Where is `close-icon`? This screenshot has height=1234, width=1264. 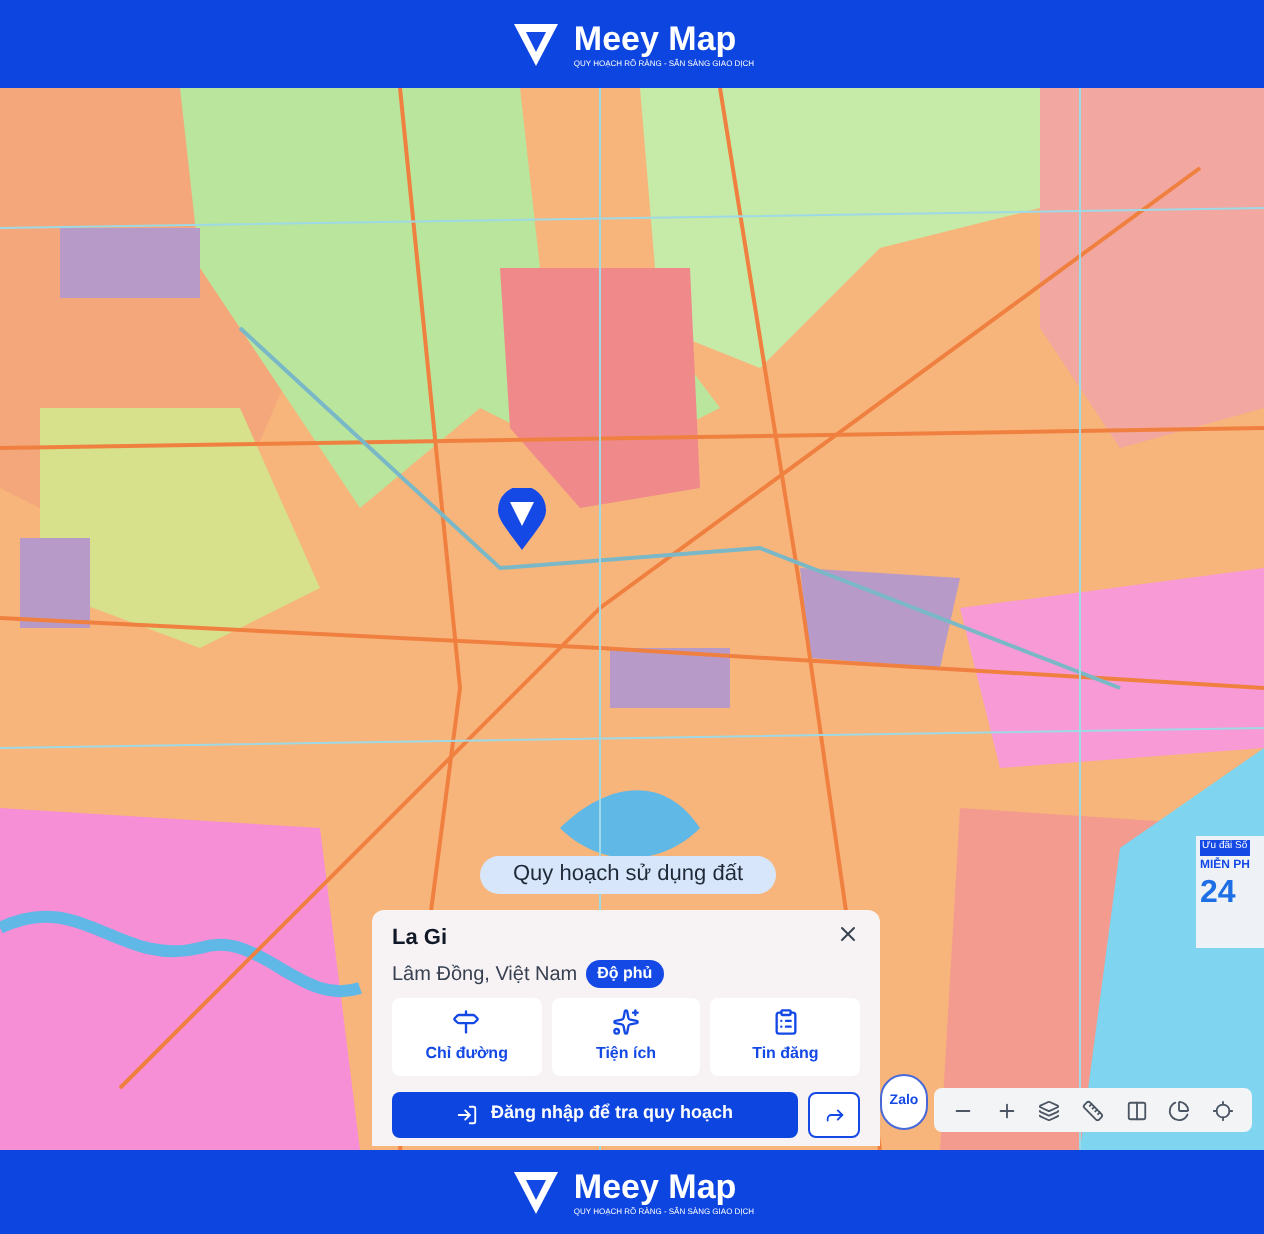 close-icon is located at coordinates (848, 934).